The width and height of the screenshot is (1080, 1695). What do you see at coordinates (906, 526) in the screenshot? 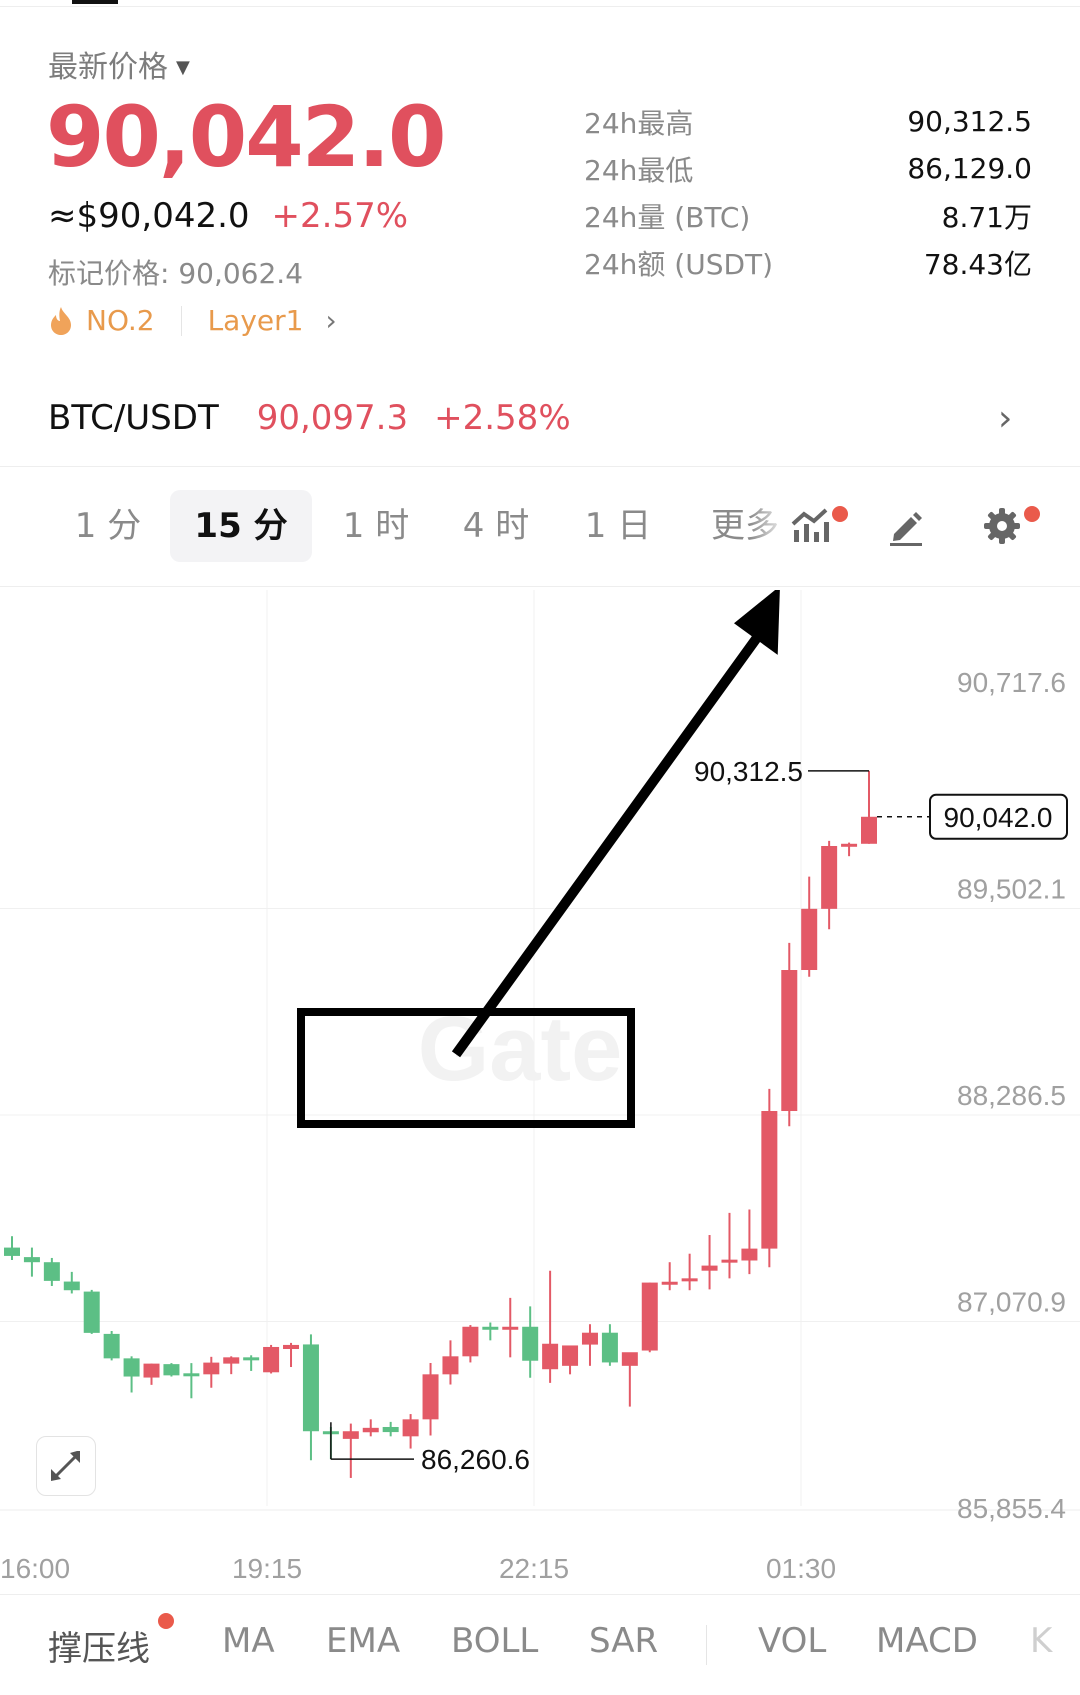
I see `draw-icon` at bounding box center [906, 526].